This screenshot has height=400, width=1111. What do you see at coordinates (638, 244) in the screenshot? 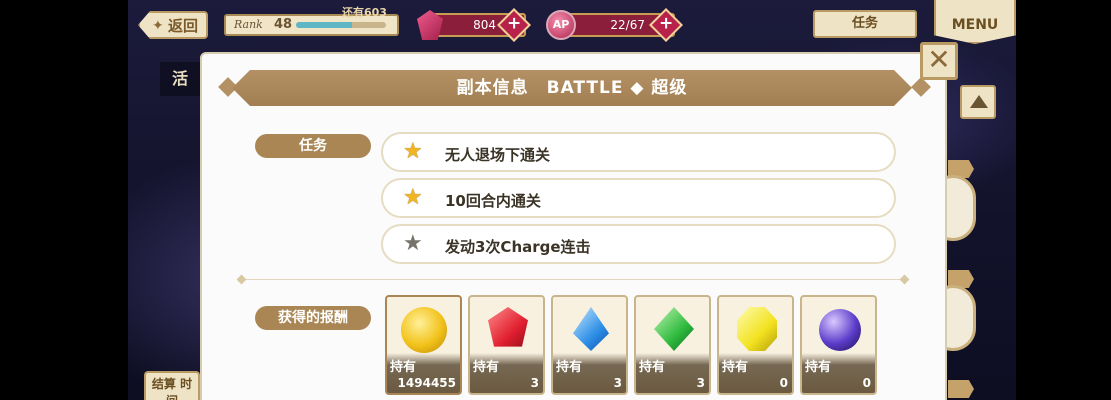
I see `mission-row: ★ 发动3次Charge连击` at bounding box center [638, 244].